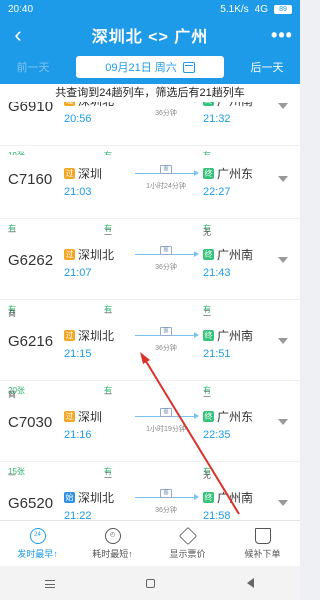 This screenshot has width=320, height=600. What do you see at coordinates (166, 429) in the screenshot?
I see `travel-duration: 1小时19分钟` at bounding box center [166, 429].